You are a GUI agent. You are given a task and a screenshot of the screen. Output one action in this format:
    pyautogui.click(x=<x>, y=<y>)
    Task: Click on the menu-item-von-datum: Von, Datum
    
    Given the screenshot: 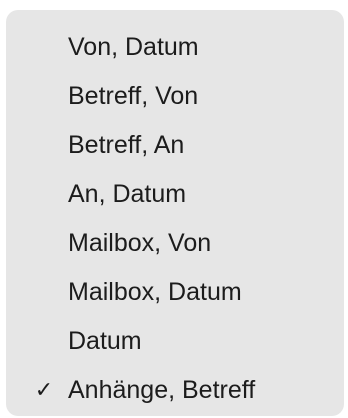 What is the action you would take?
    pyautogui.click(x=175, y=47)
    